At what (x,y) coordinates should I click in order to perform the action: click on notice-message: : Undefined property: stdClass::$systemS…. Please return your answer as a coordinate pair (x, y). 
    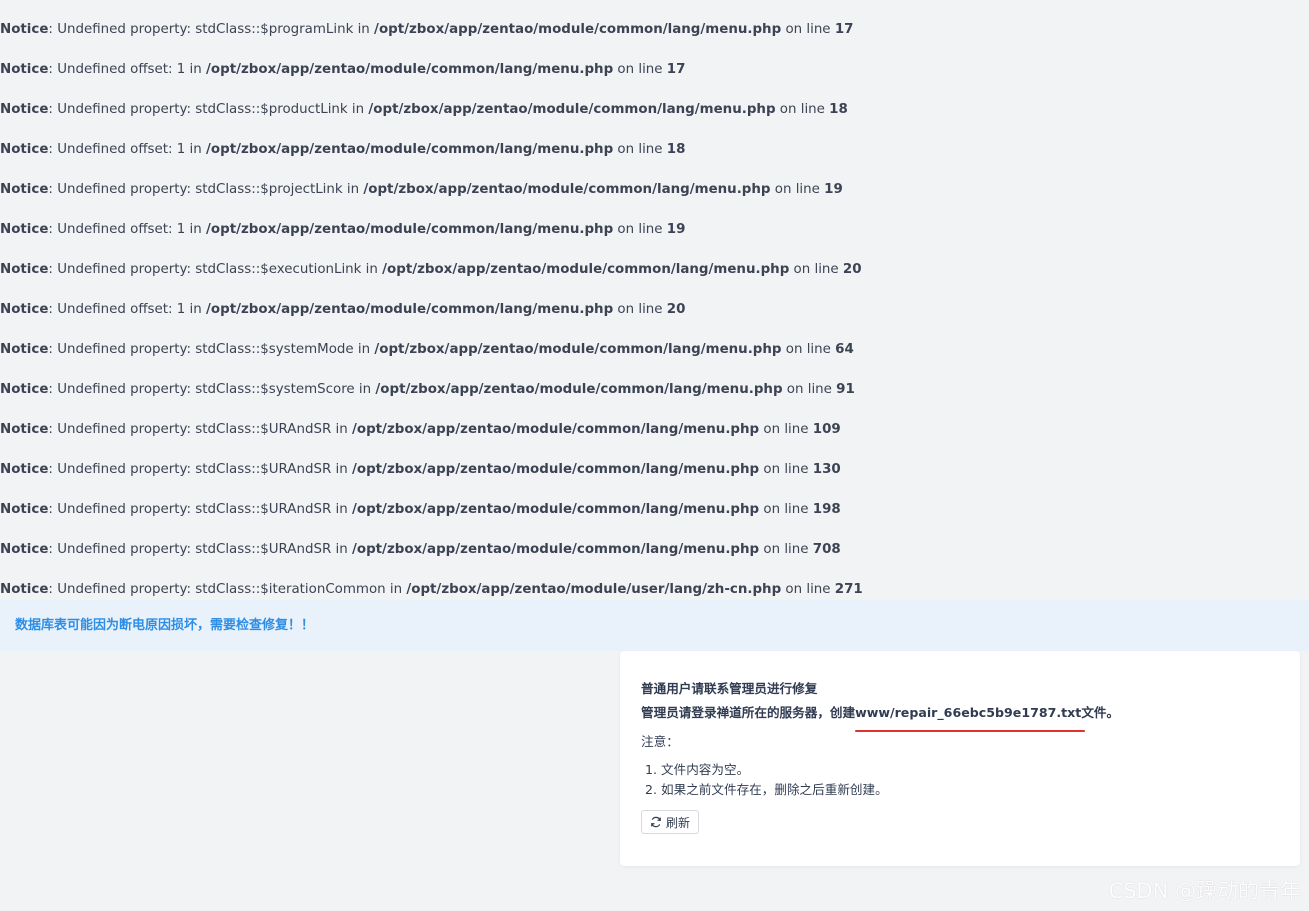
    Looking at the image, I should click on (212, 389).